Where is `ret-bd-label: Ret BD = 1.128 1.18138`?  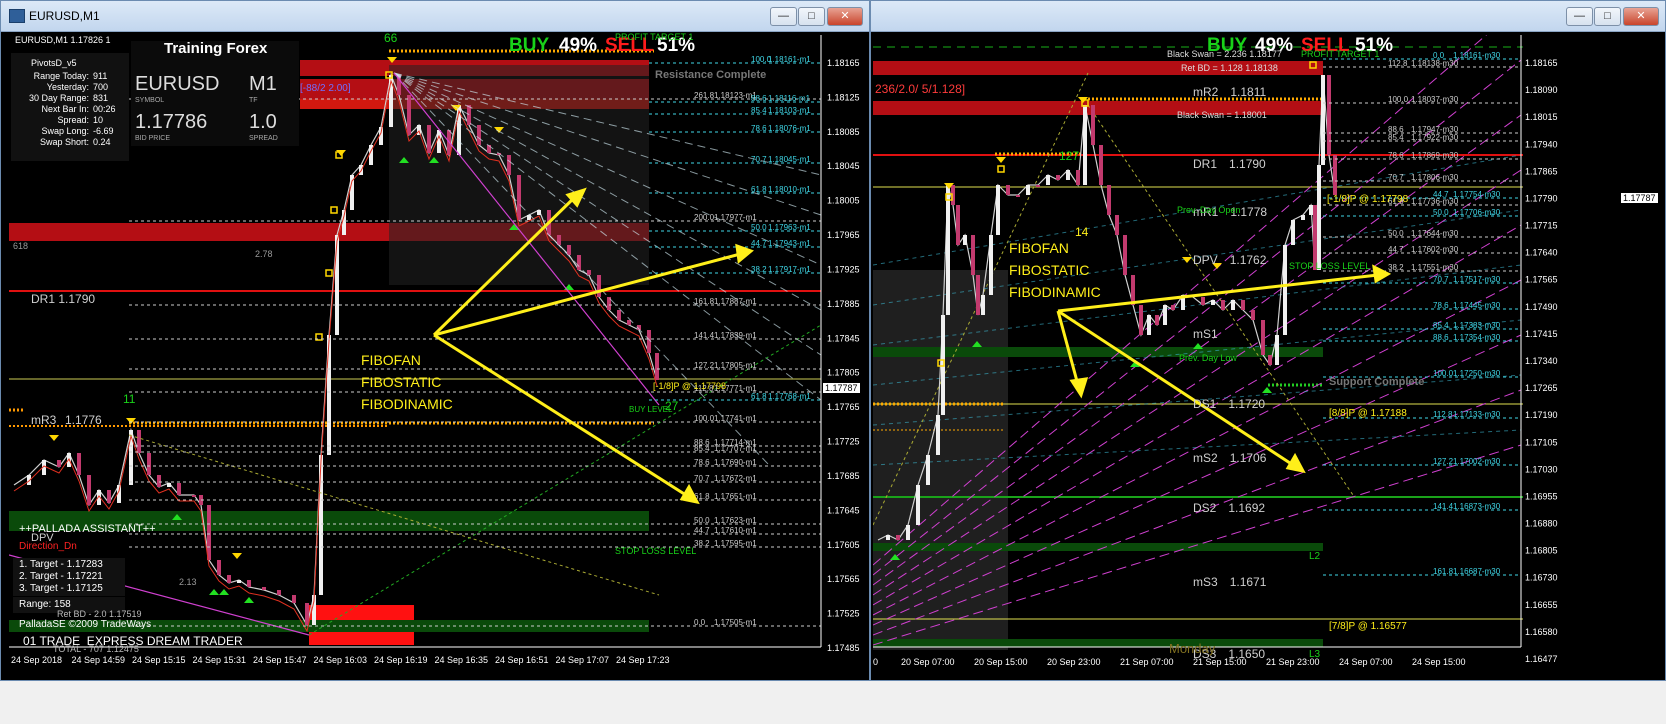 ret-bd-label: Ret BD = 1.128 1.18138 is located at coordinates (1229, 68).